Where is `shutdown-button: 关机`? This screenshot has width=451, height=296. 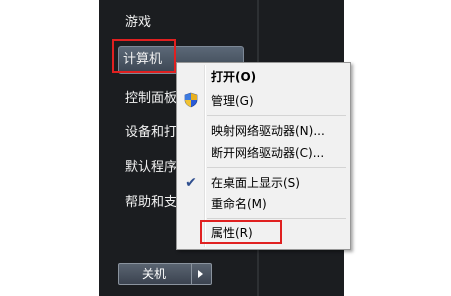
shutdown-button: 关机 is located at coordinates (154, 274).